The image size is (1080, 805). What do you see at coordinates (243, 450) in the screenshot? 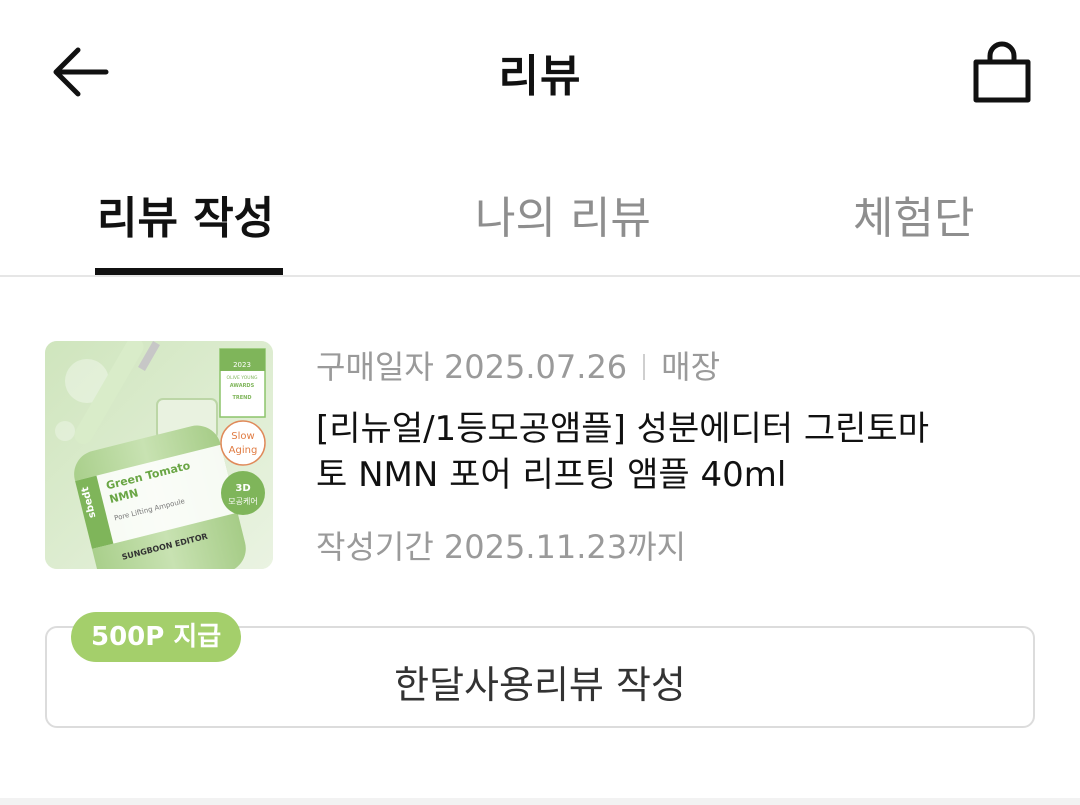
I see `svg-text: Aging` at bounding box center [243, 450].